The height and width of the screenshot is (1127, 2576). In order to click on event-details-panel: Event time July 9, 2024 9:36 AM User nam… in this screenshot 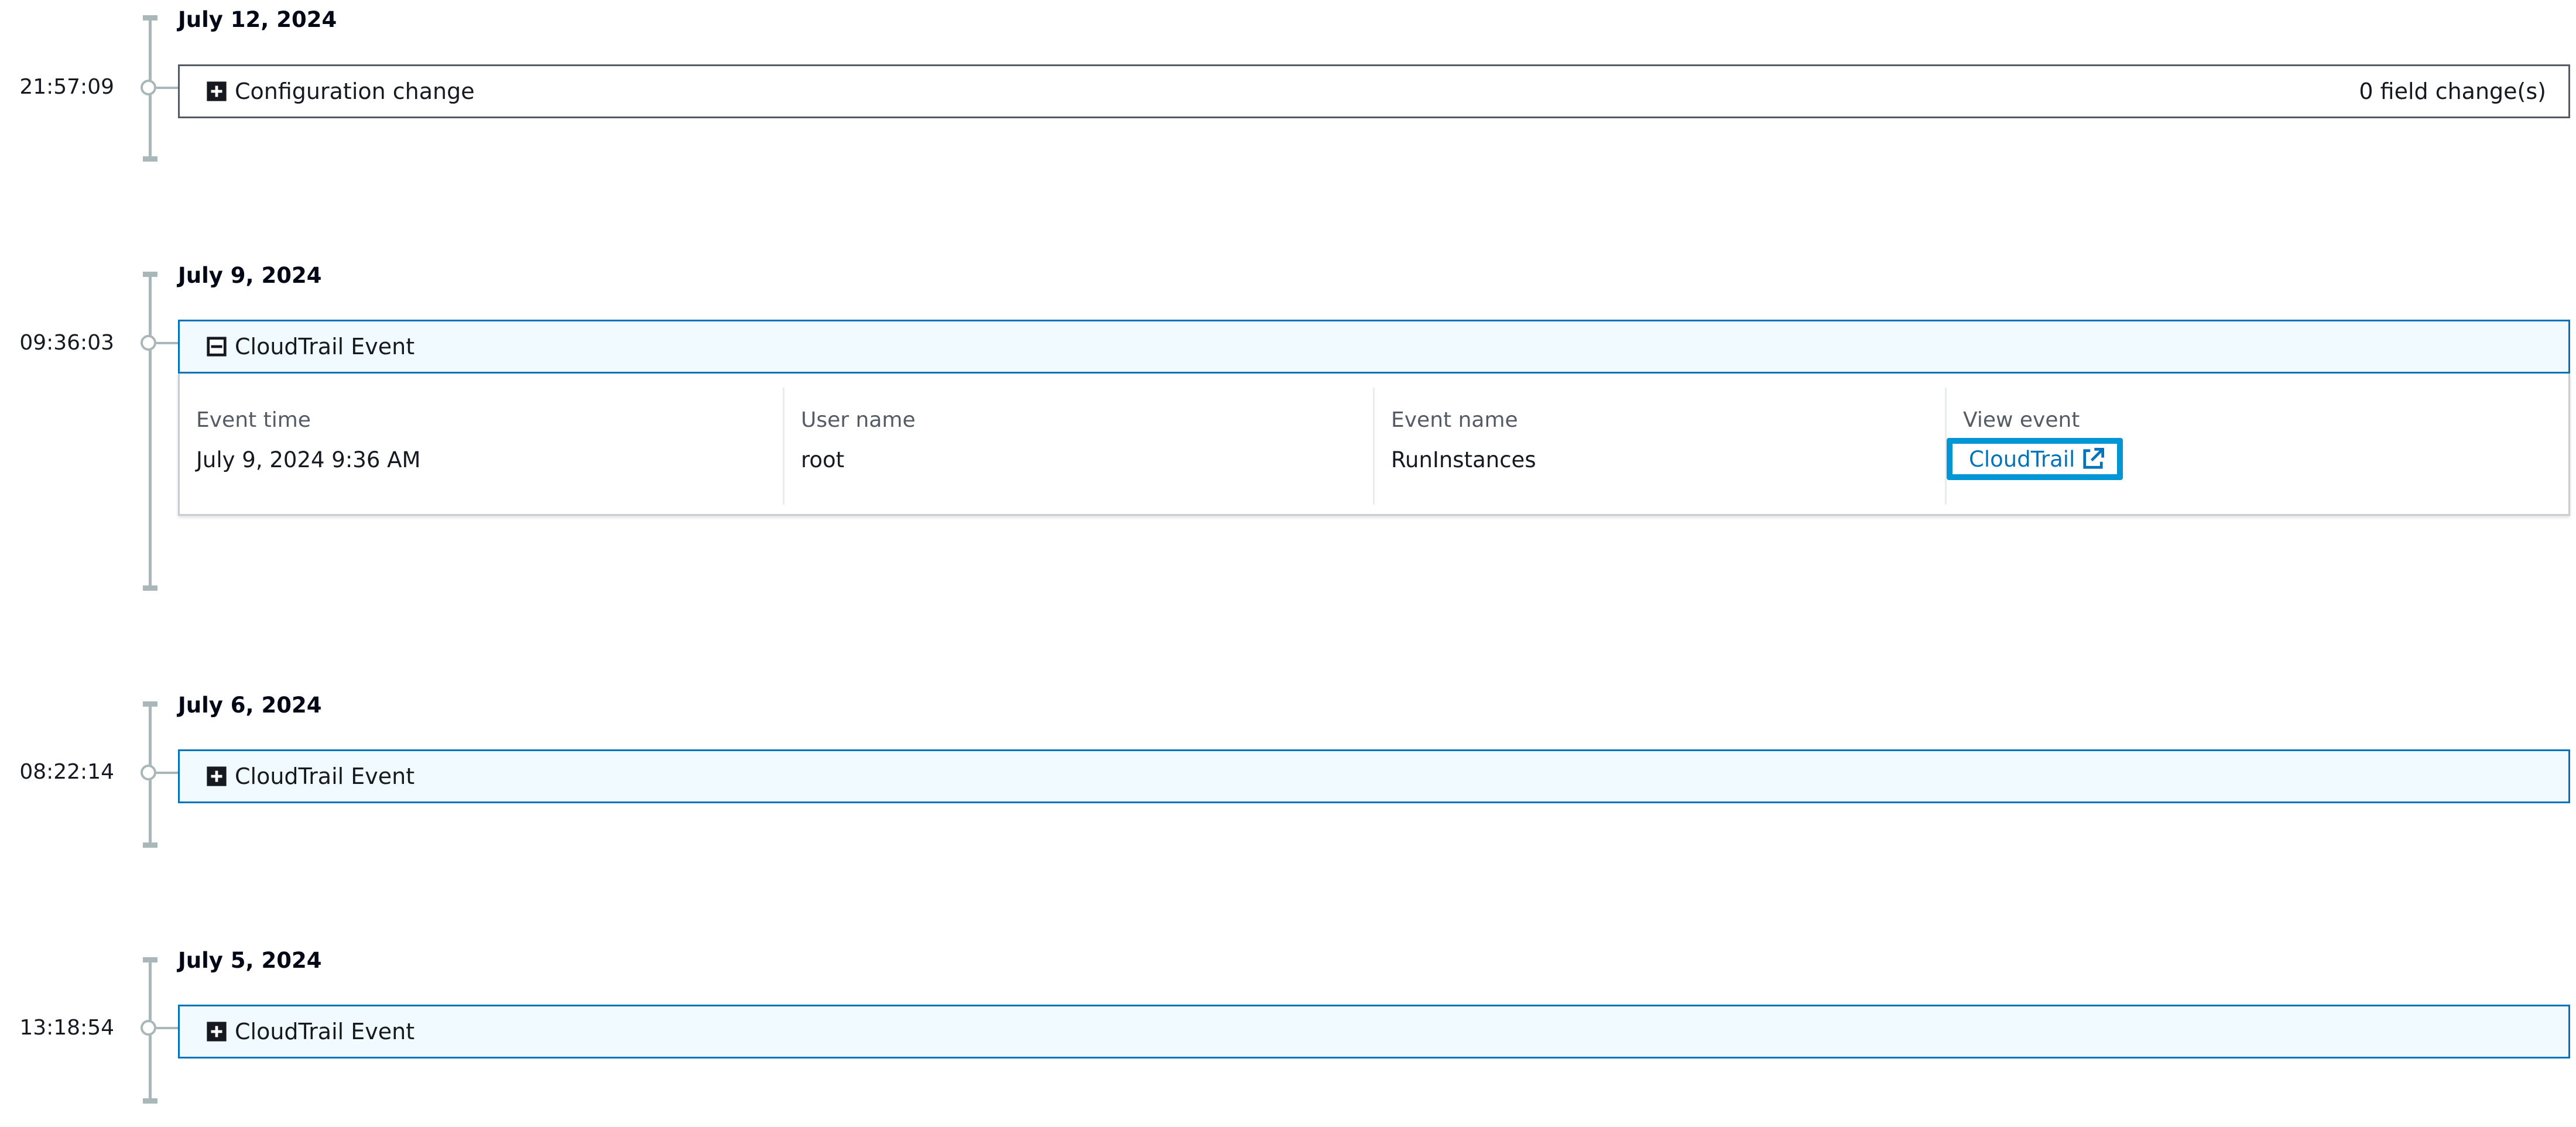, I will do `click(1374, 445)`.